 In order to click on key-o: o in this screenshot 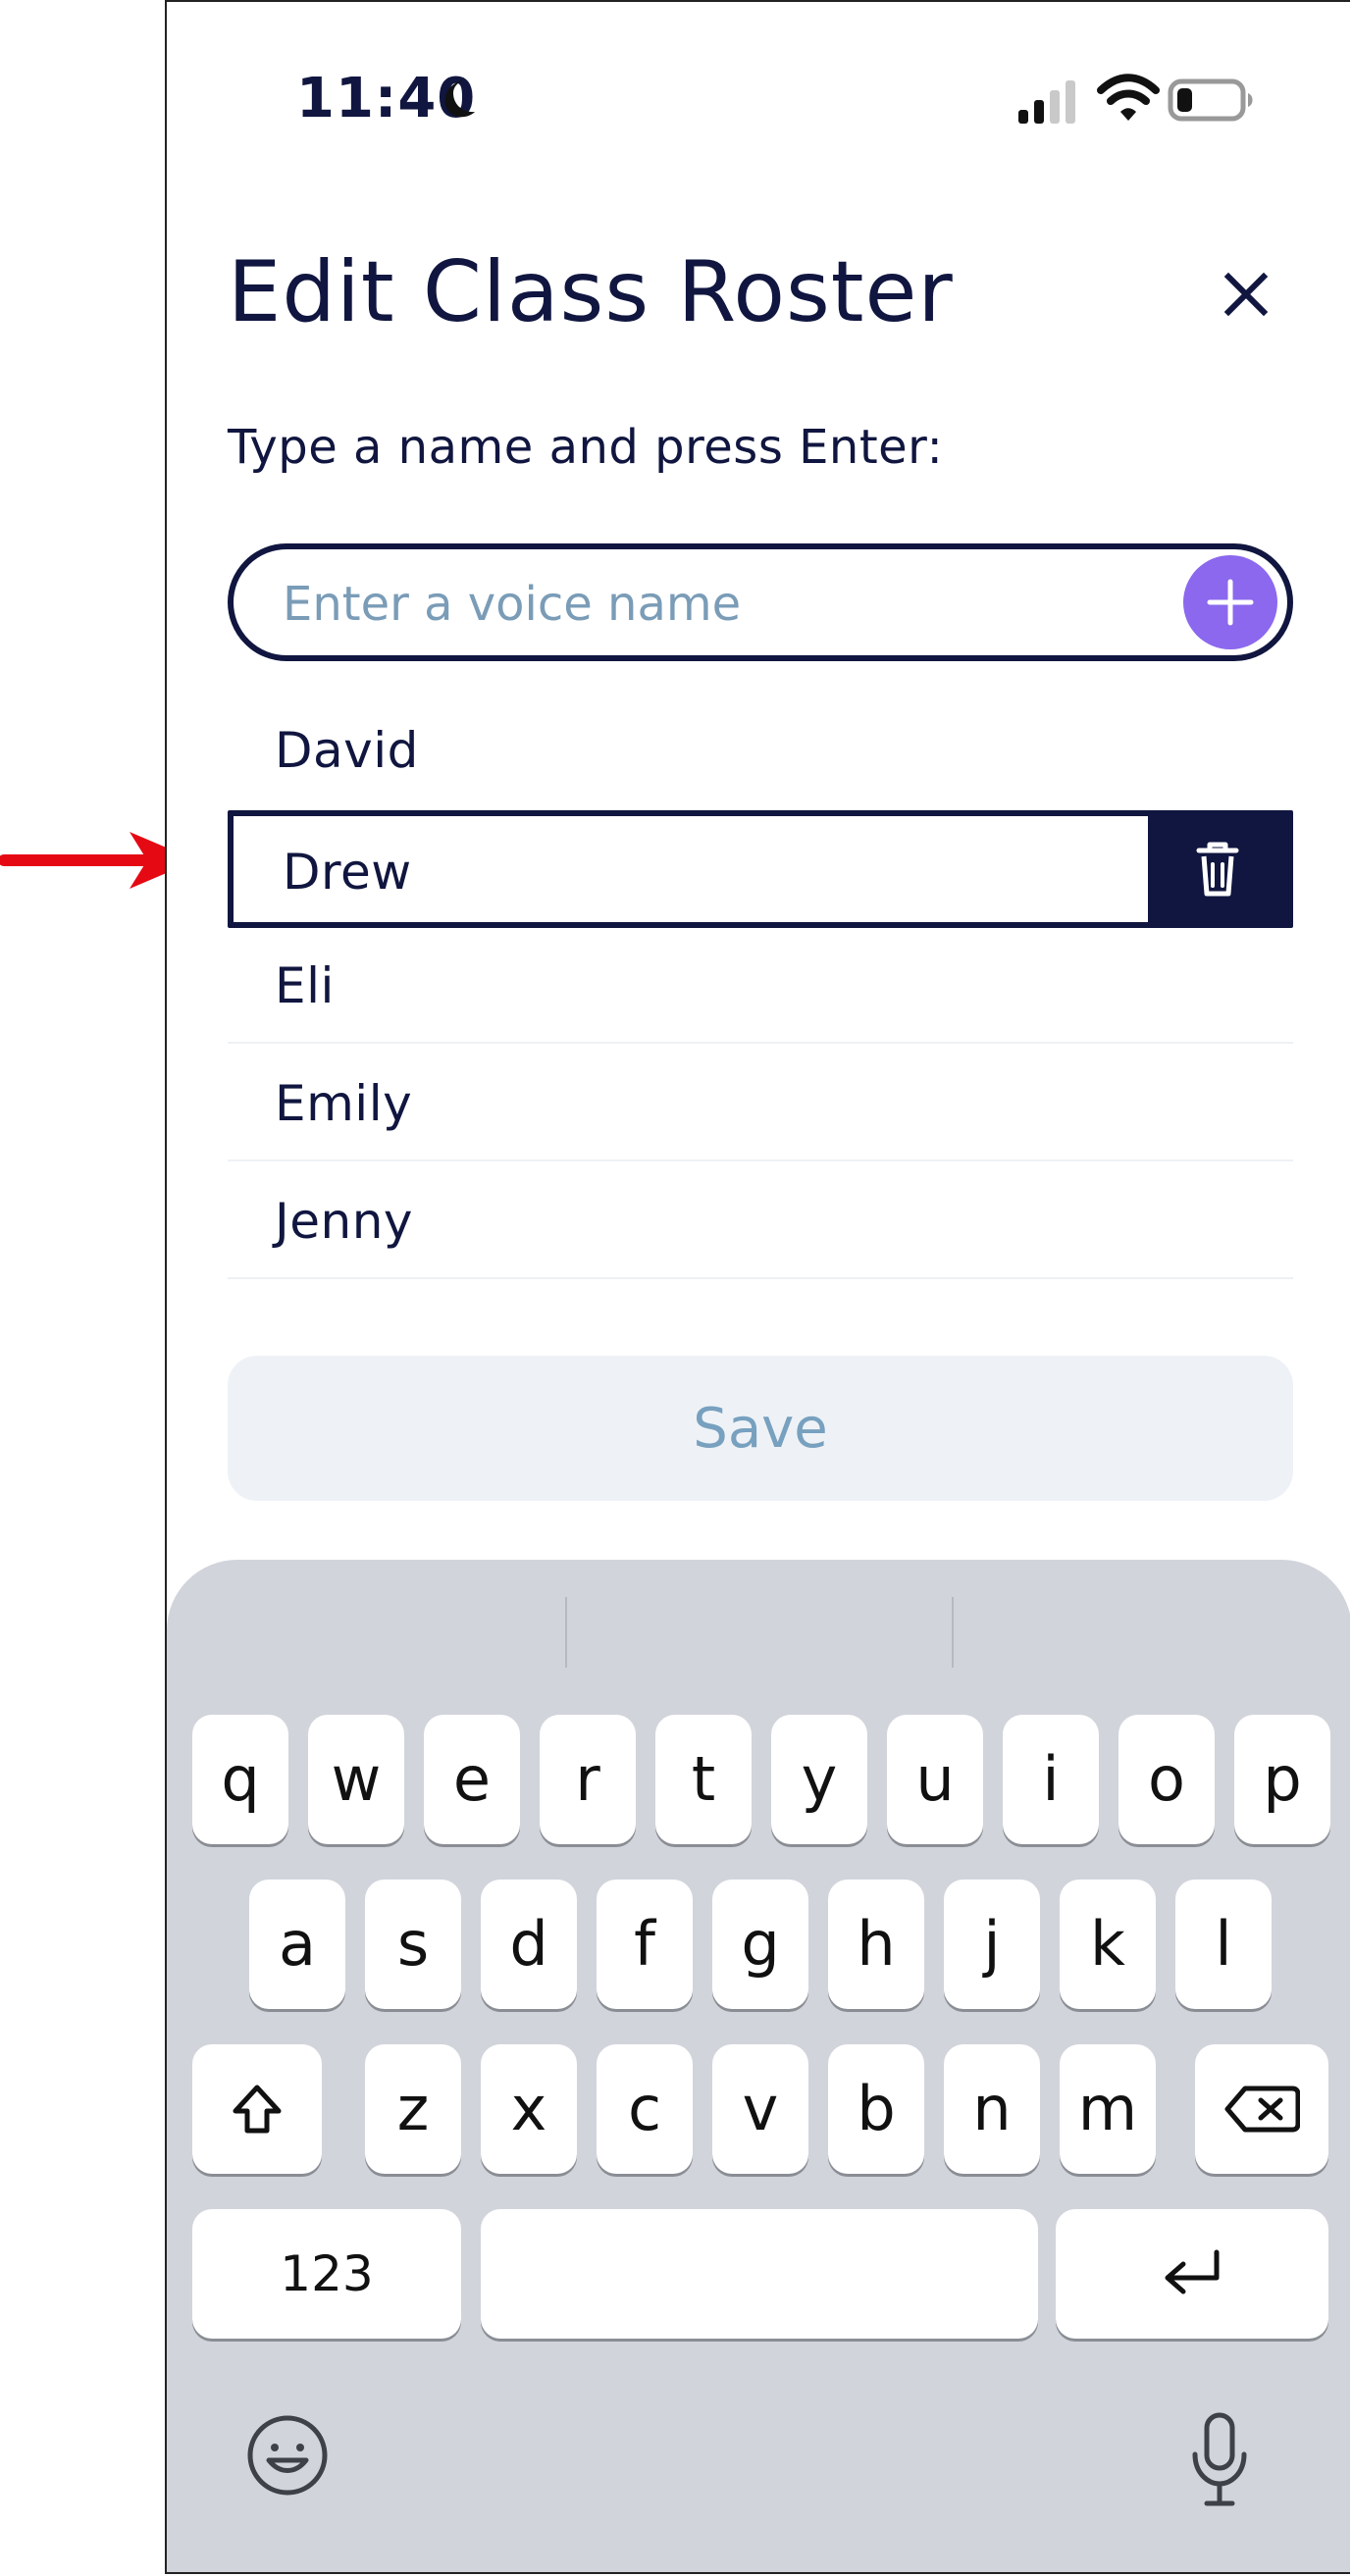, I will do `click(1166, 1779)`.